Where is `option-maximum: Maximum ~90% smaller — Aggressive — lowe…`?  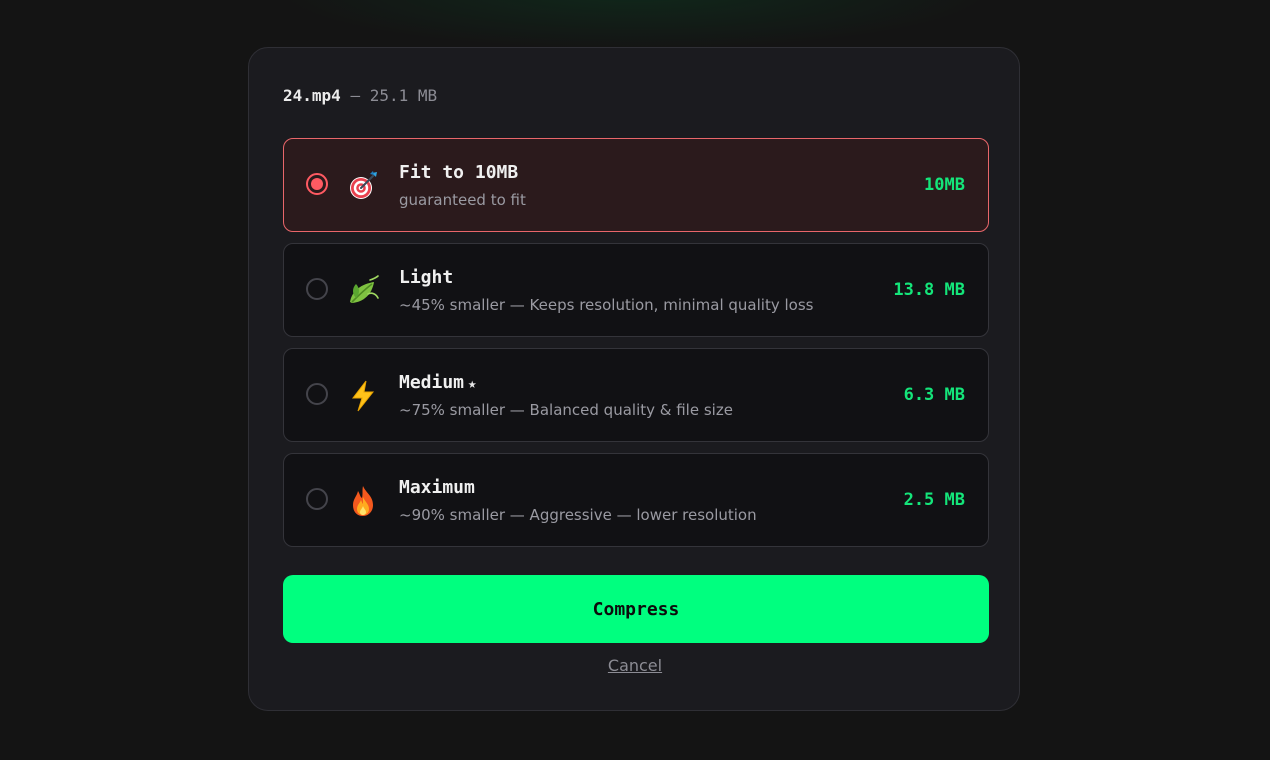 option-maximum: Maximum ~90% smaller — Aggressive — lowe… is located at coordinates (636, 500).